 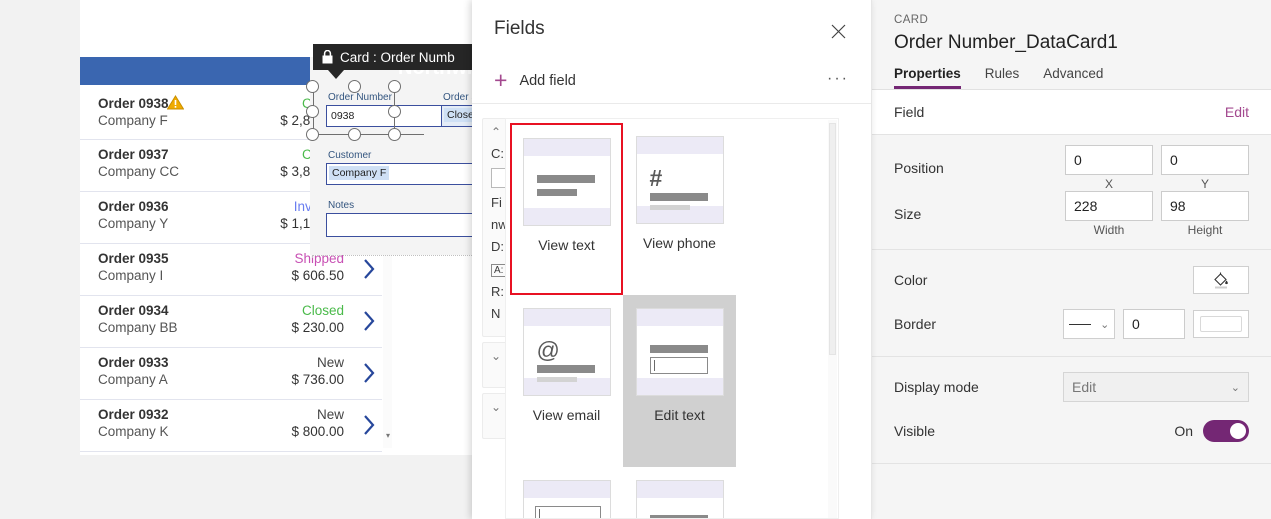 What do you see at coordinates (317, 275) in the screenshot?
I see `order-amount: $ 606.50` at bounding box center [317, 275].